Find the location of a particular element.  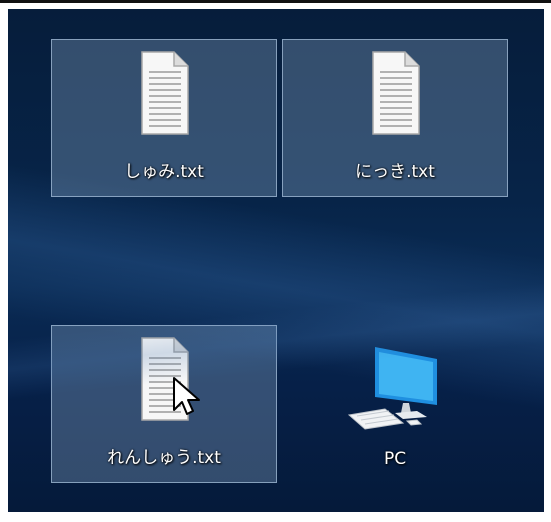

desktop-icon-pc: PC is located at coordinates (395, 404).